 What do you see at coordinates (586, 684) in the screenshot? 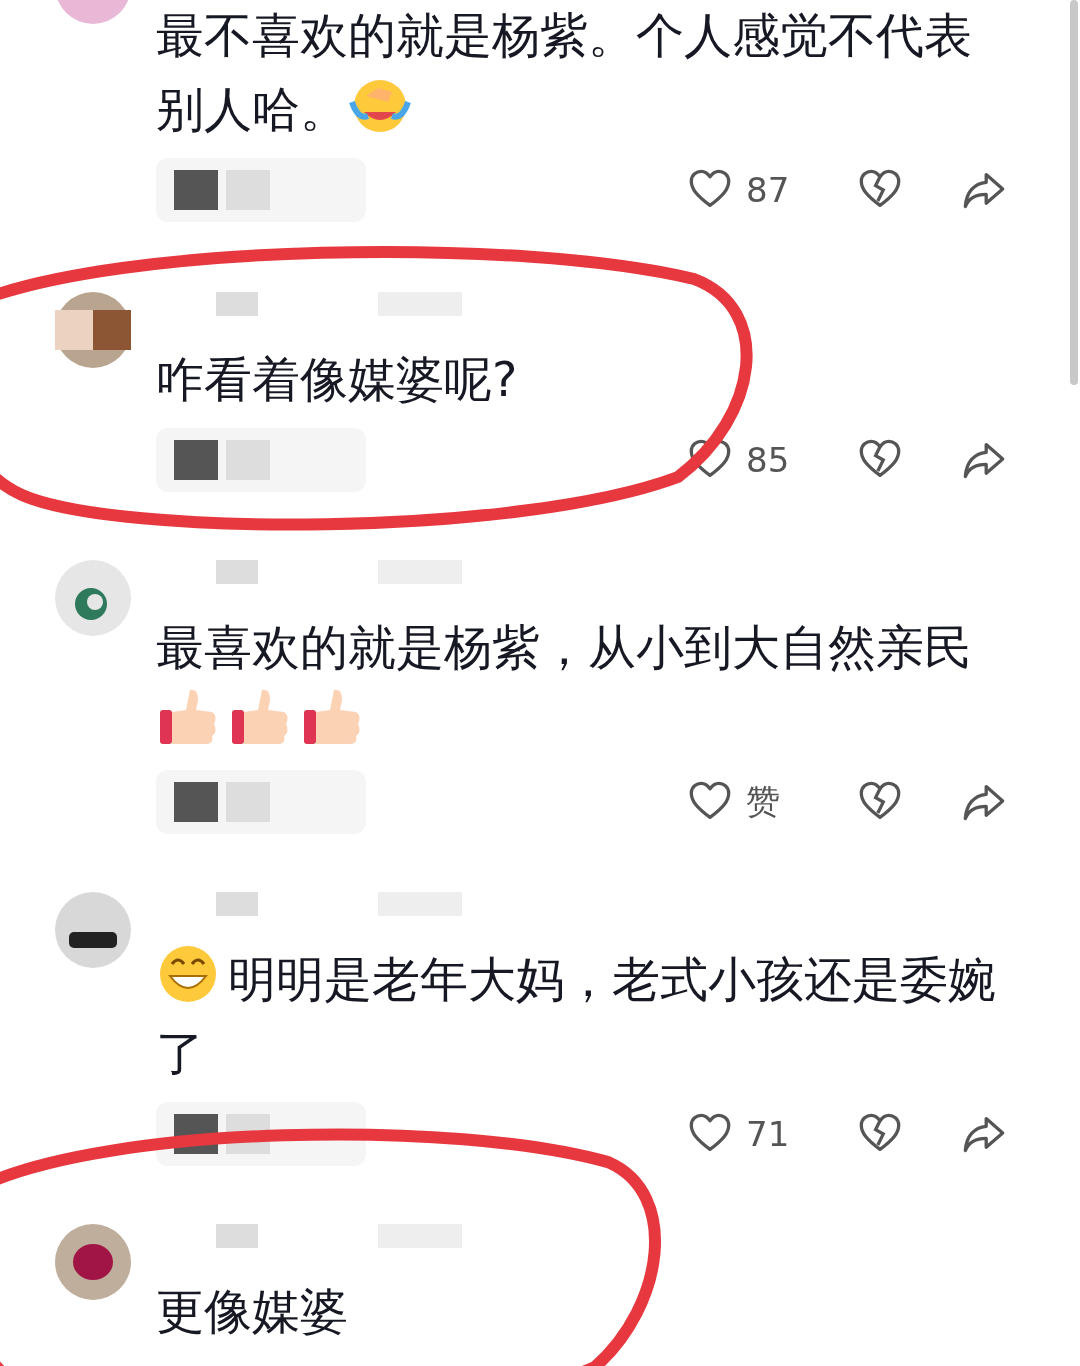
I see `comment-text: 最喜欢的就是杨紫，从小到大自然亲民` at bounding box center [586, 684].